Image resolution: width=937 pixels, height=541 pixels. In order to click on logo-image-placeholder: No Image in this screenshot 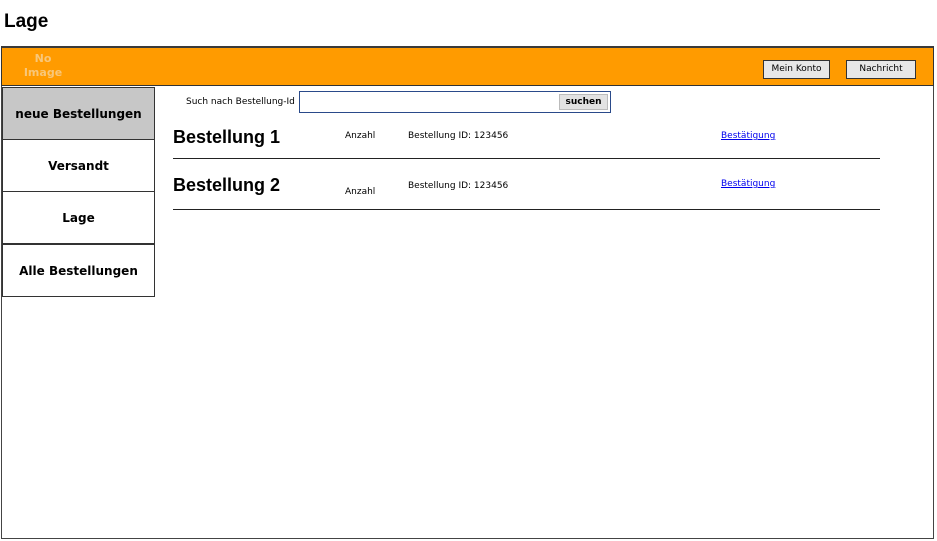, I will do `click(43, 65)`.